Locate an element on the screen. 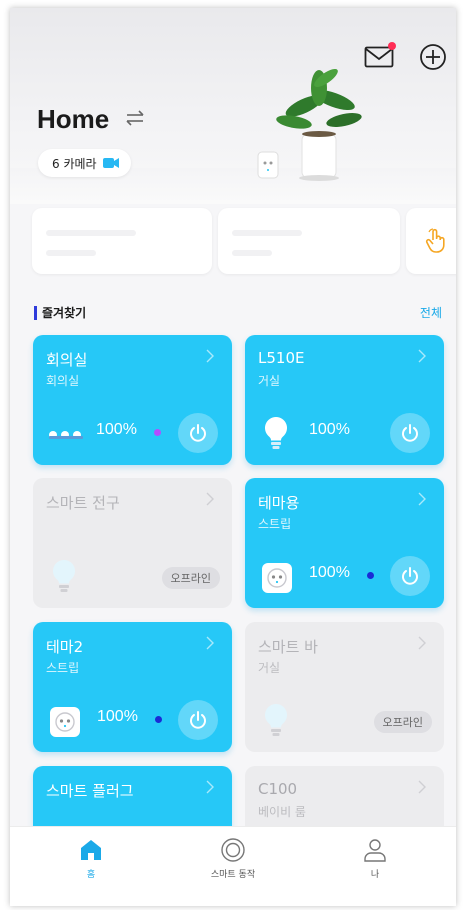 The width and height of the screenshot is (463, 910). device-name: 테마2 is located at coordinates (65, 647).